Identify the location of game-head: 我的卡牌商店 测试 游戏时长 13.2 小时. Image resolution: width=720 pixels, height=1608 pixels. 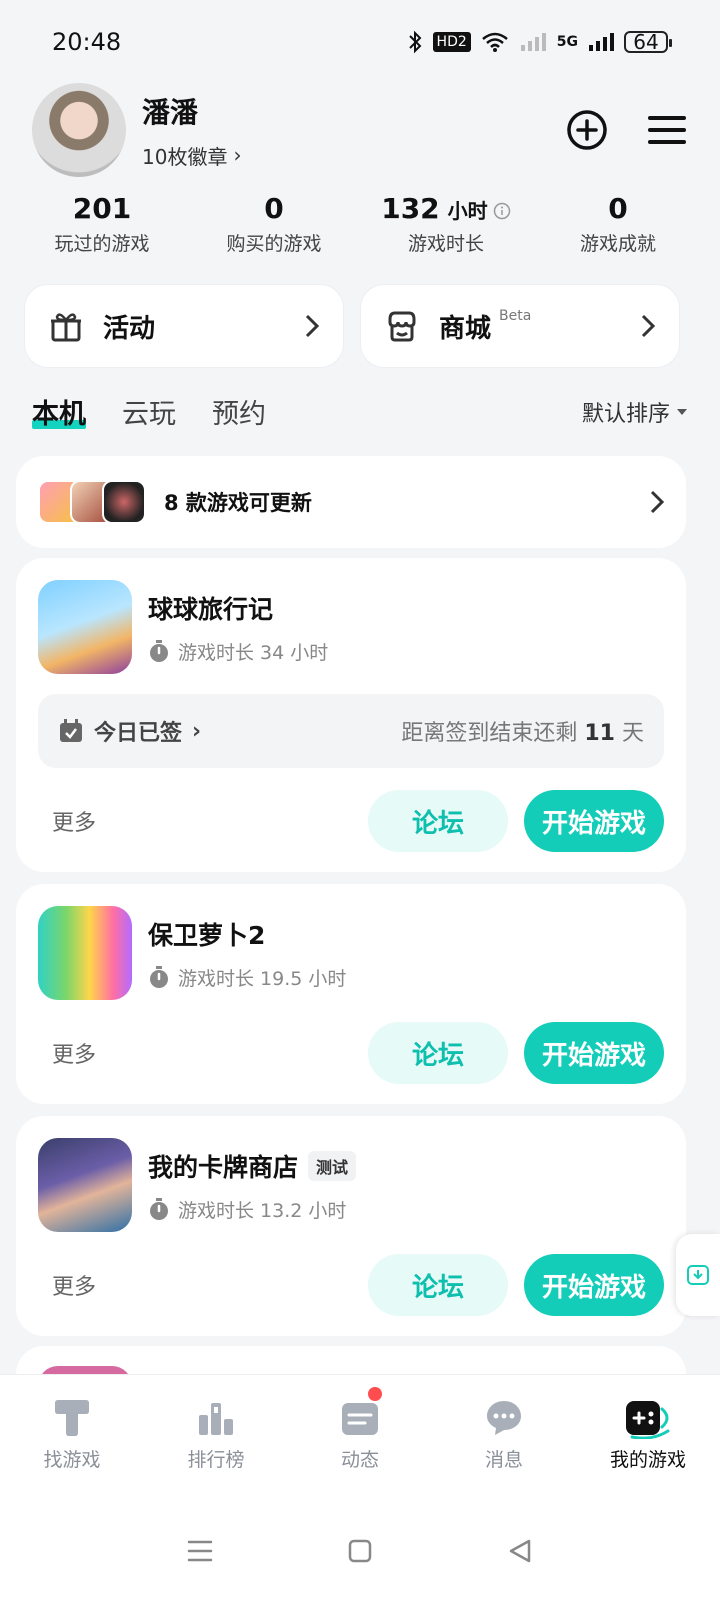
(351, 1185).